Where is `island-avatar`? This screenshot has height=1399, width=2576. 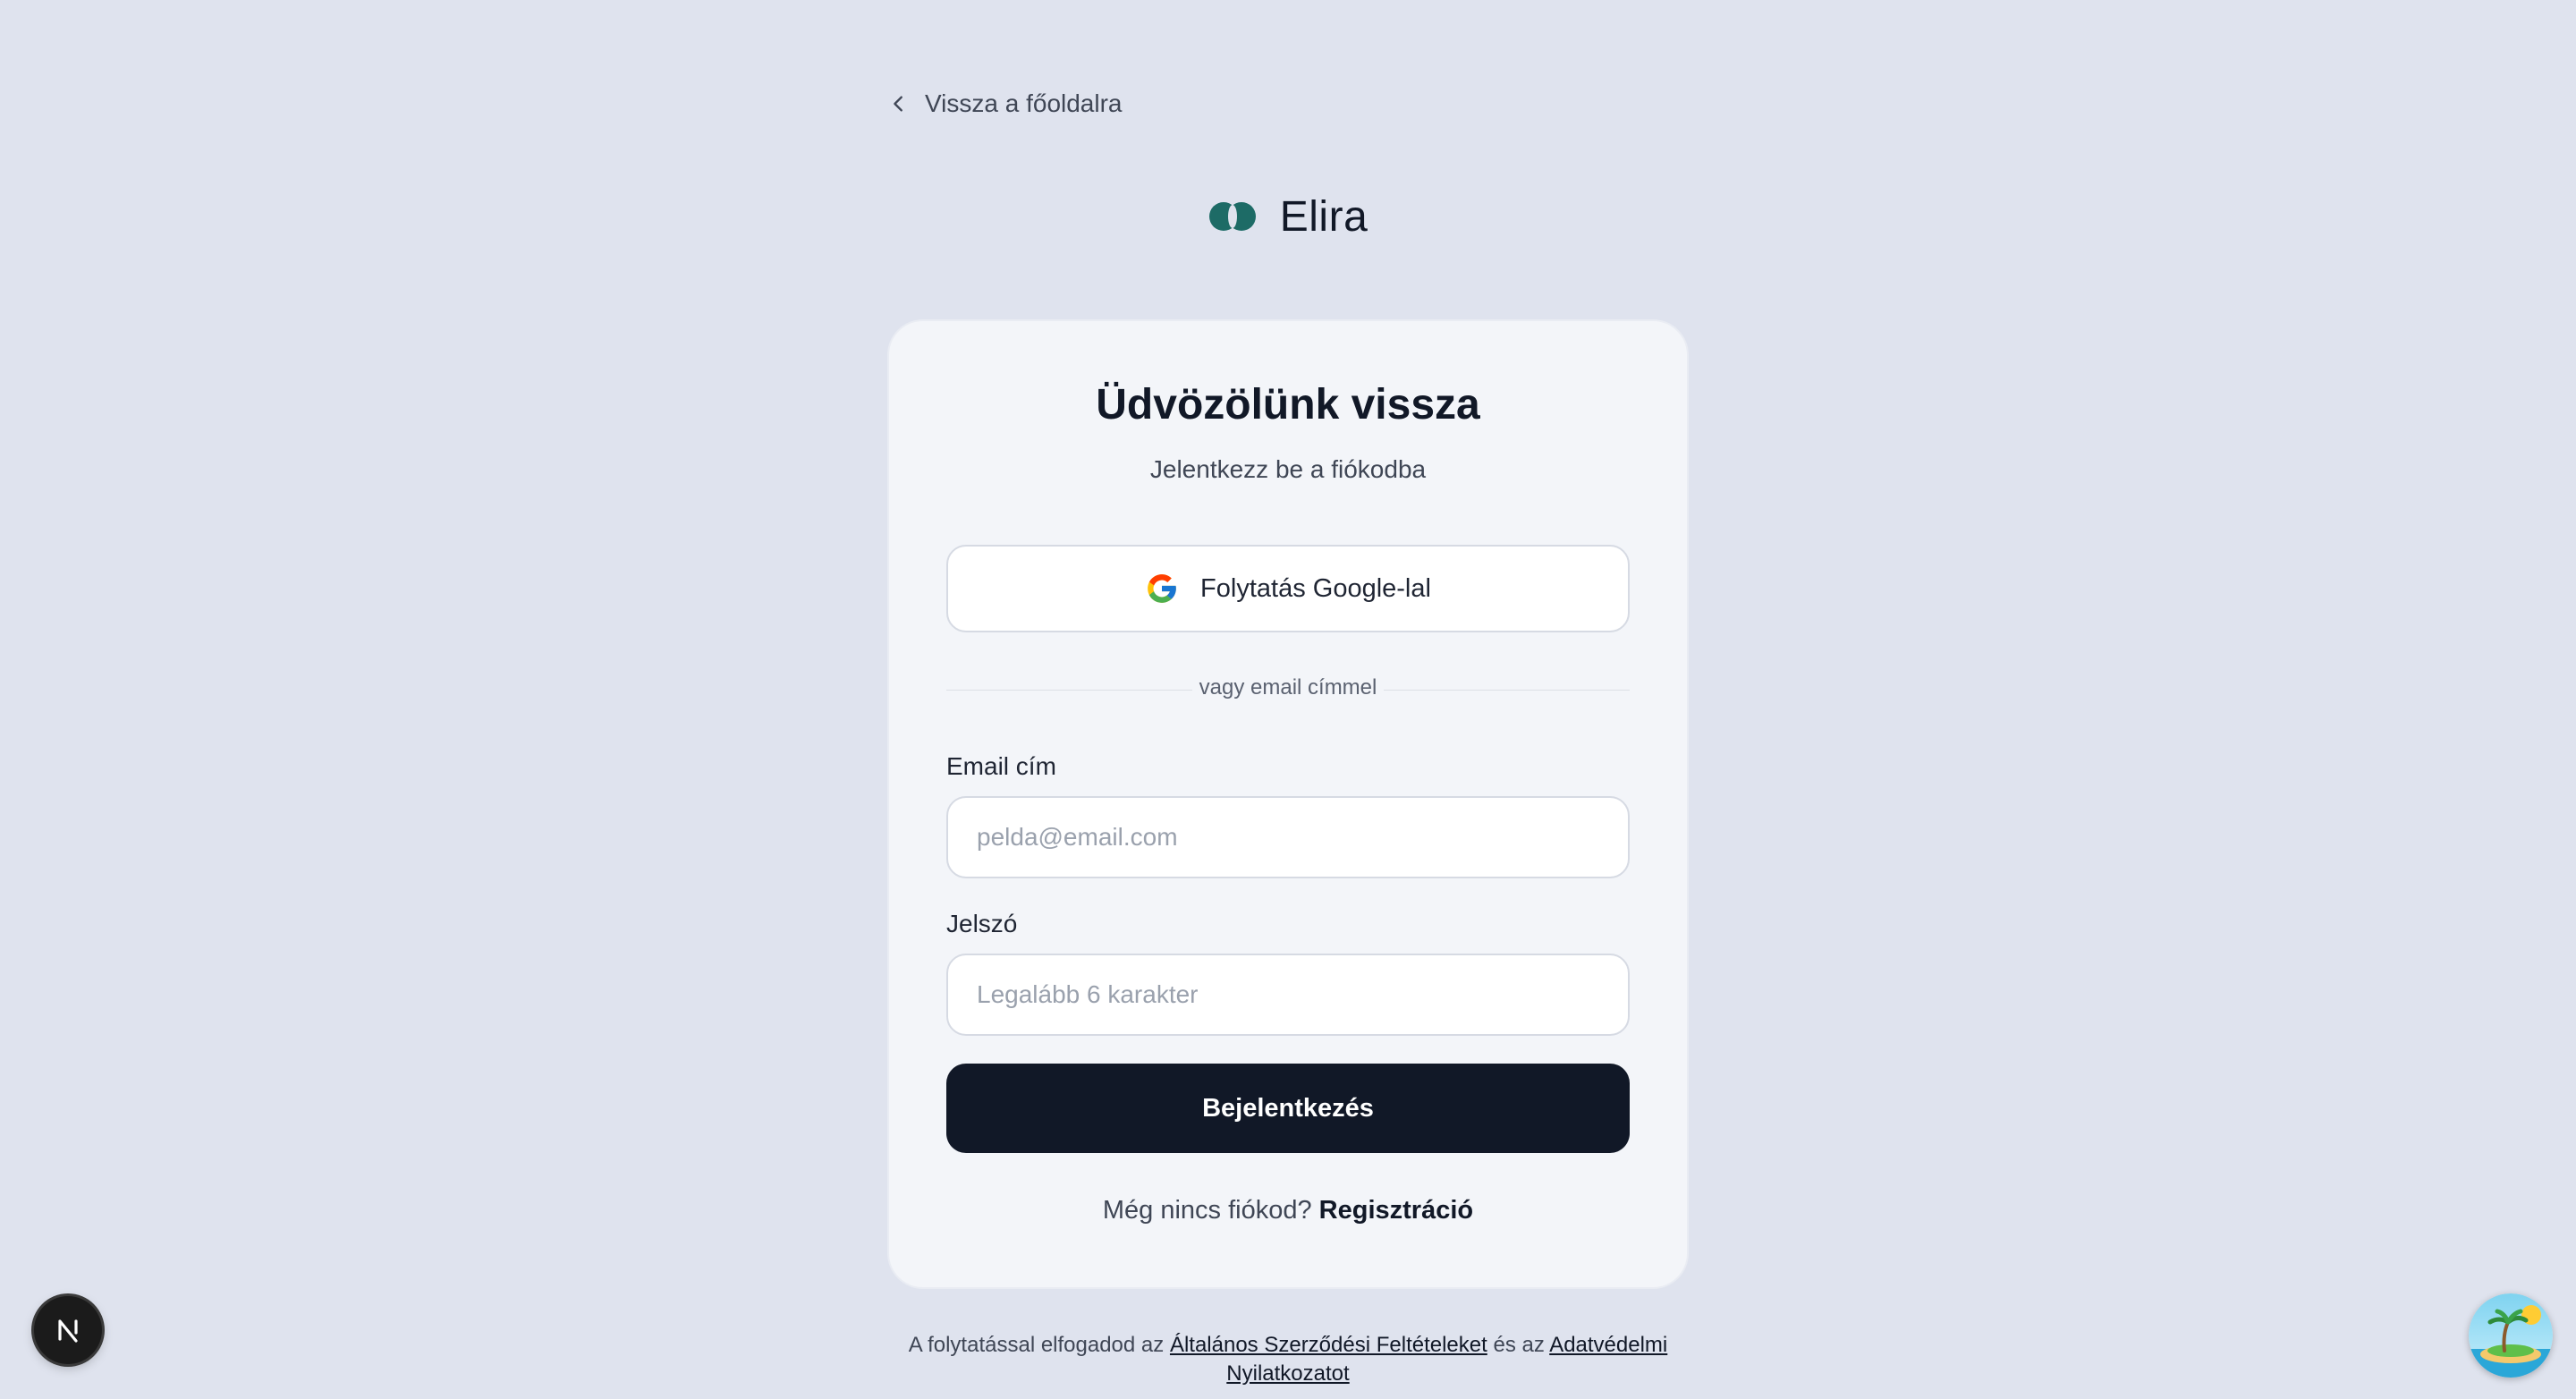
island-avatar is located at coordinates (2511, 1335).